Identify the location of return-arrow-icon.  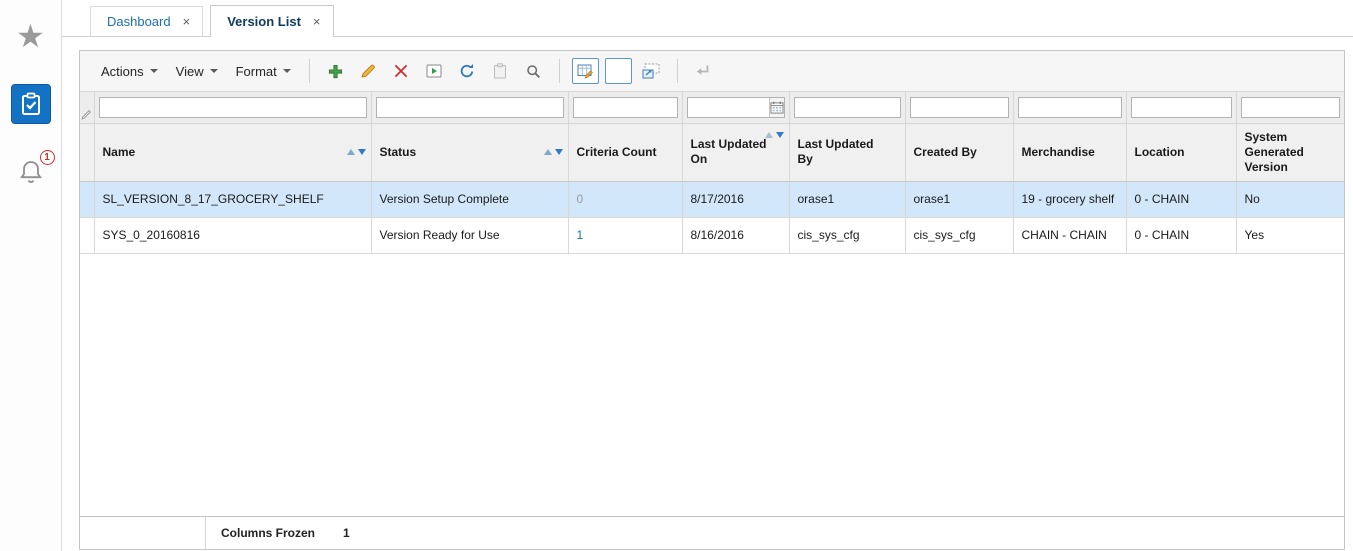
(703, 71).